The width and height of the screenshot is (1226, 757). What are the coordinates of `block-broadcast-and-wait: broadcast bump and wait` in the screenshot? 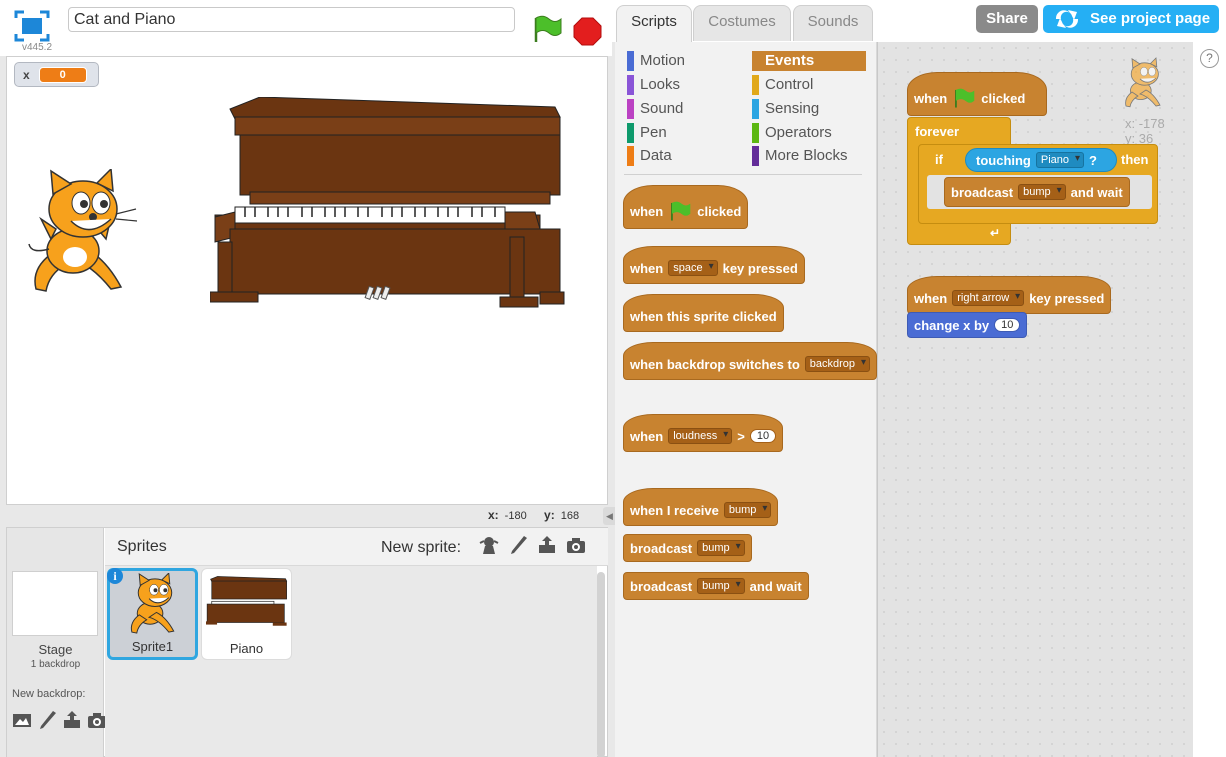 It's located at (716, 586).